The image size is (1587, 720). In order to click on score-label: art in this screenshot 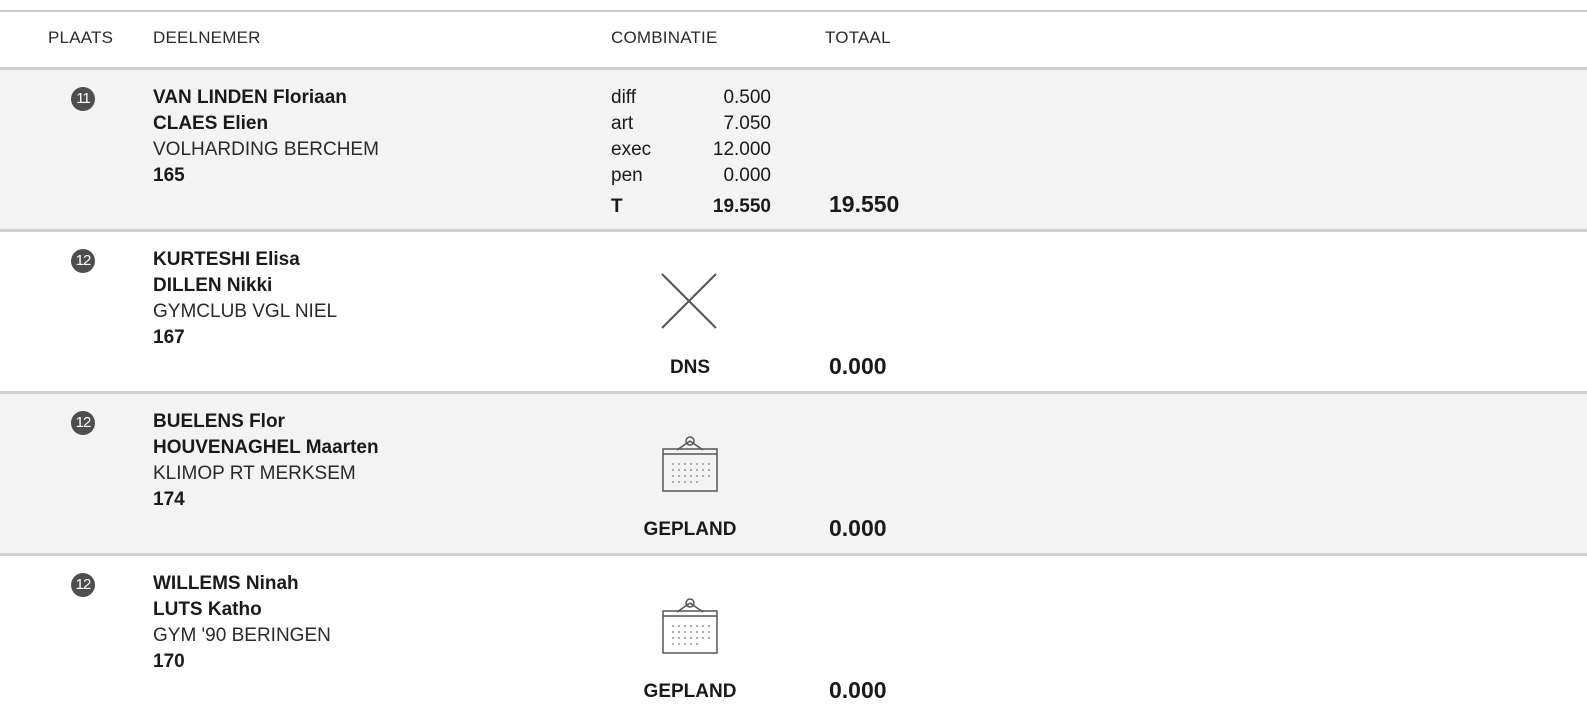, I will do `click(622, 123)`.